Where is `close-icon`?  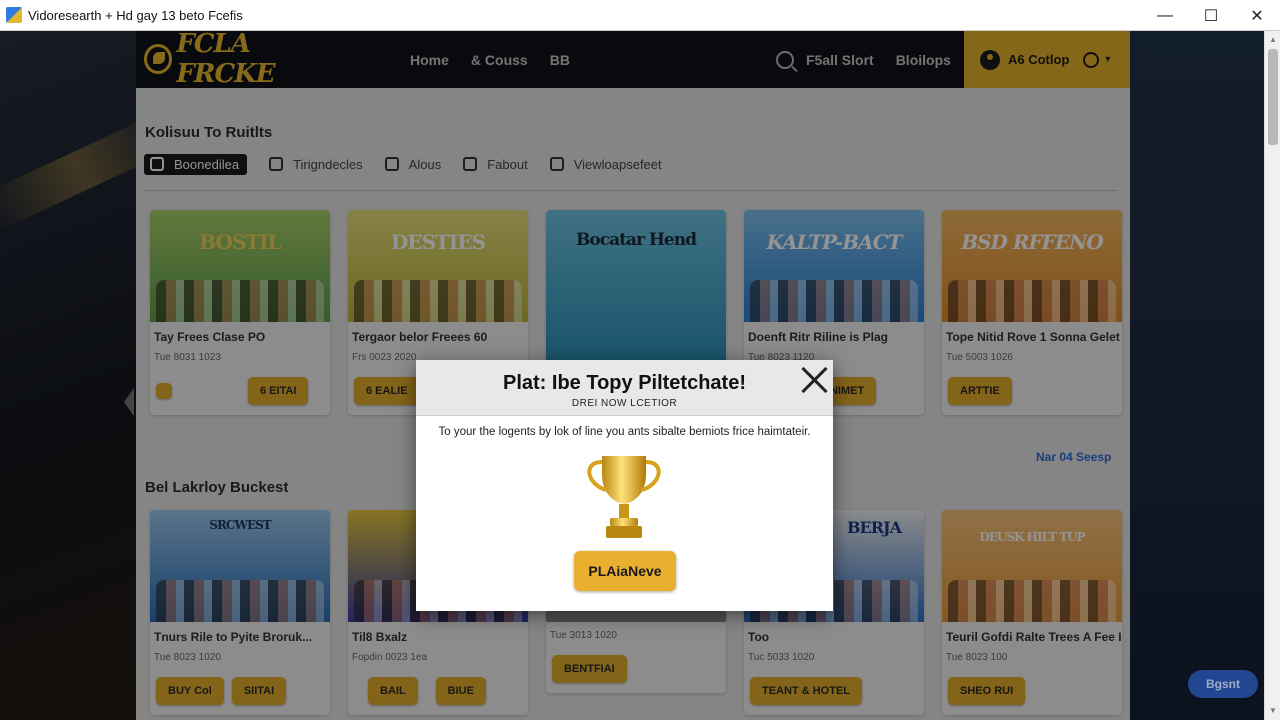
close-icon is located at coordinates (814, 380).